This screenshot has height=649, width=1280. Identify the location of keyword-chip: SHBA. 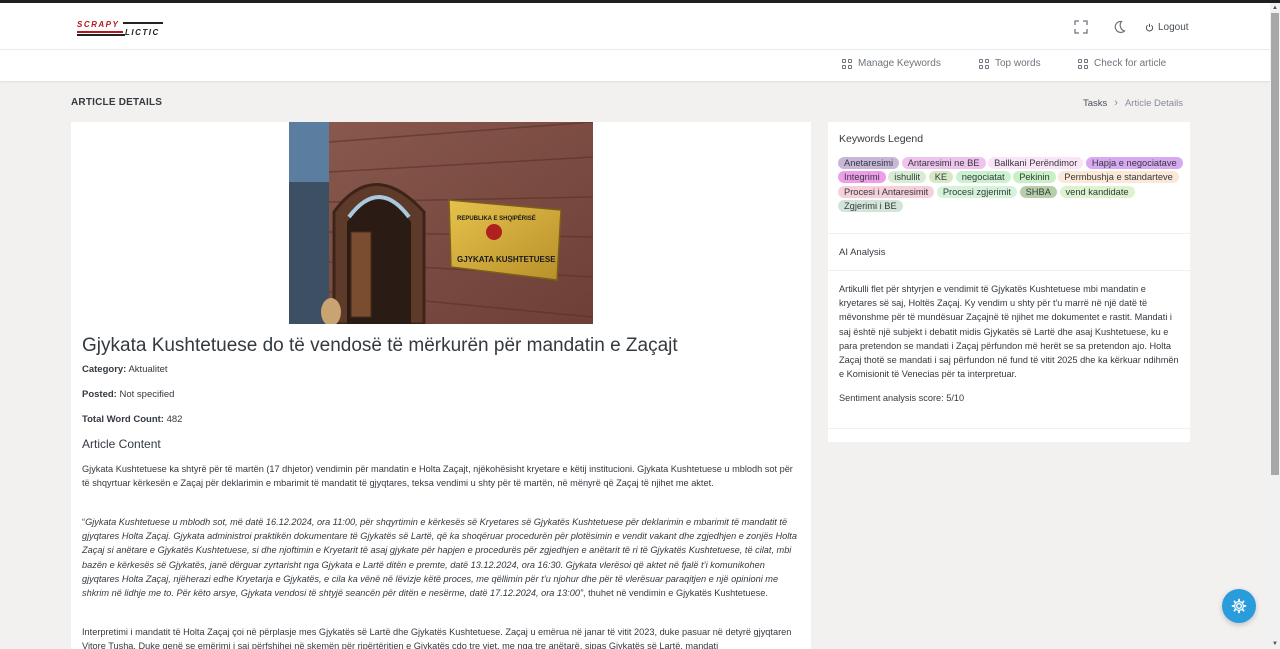
(1038, 191).